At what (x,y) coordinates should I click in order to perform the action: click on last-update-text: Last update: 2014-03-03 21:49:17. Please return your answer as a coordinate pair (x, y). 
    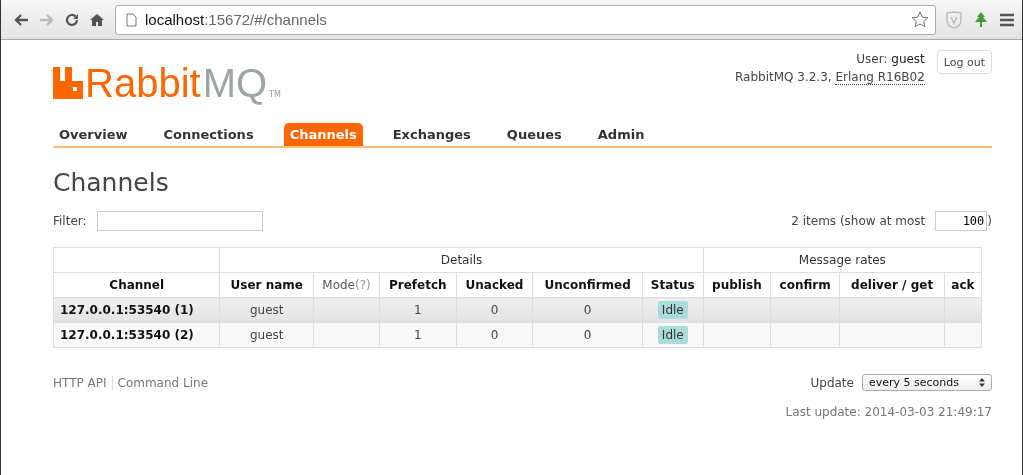
    Looking at the image, I should click on (888, 412).